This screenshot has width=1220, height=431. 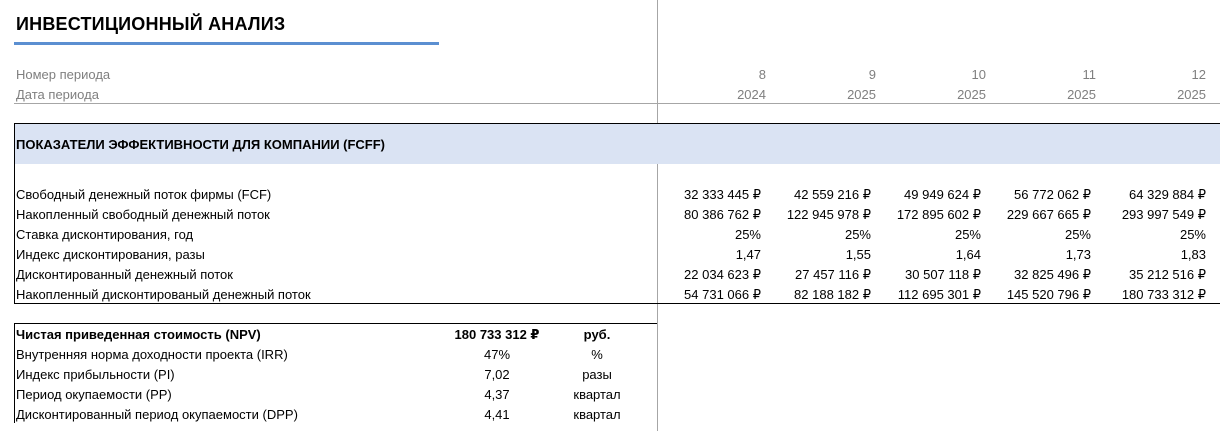 I want to click on metric-cell: 30 507 118 ₽, so click(x=928, y=275).